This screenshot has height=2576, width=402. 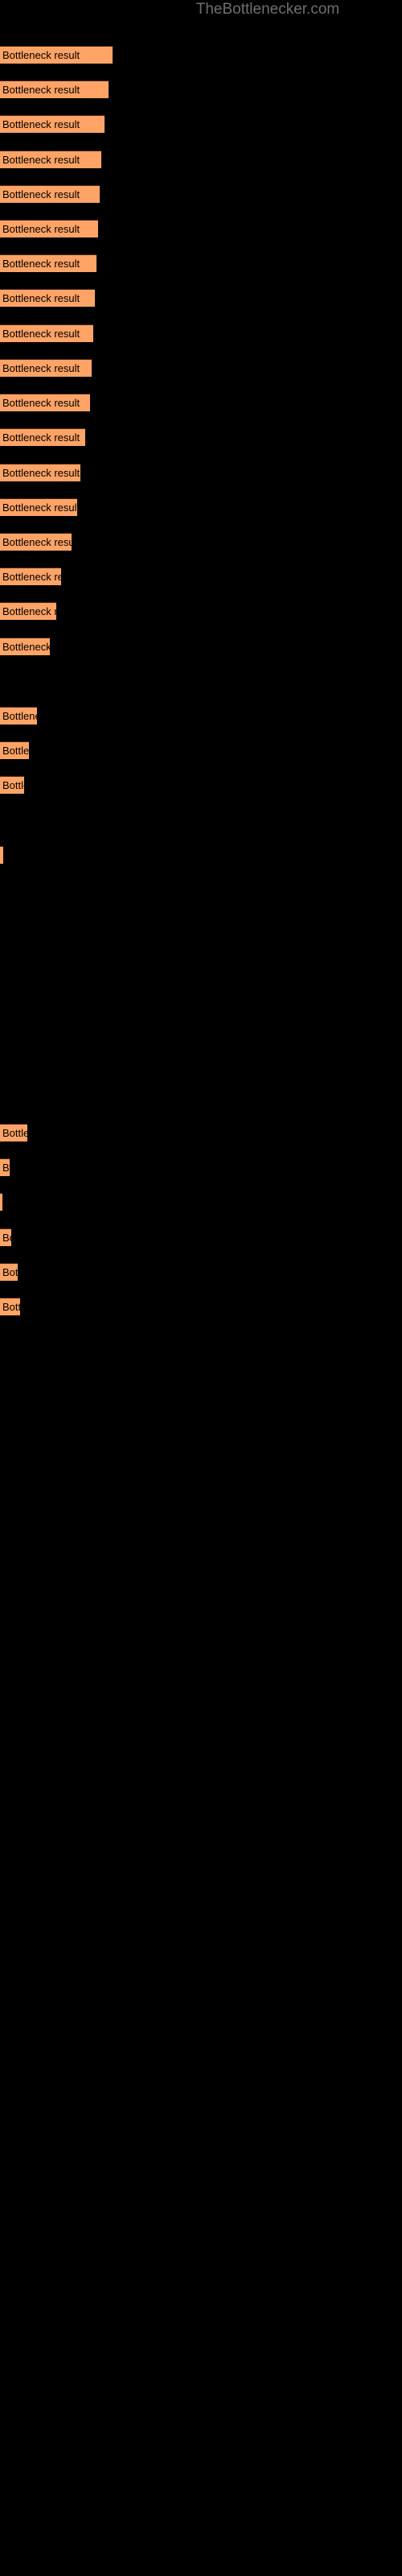 I want to click on bar-22: Bottleneck result, so click(x=1, y=855).